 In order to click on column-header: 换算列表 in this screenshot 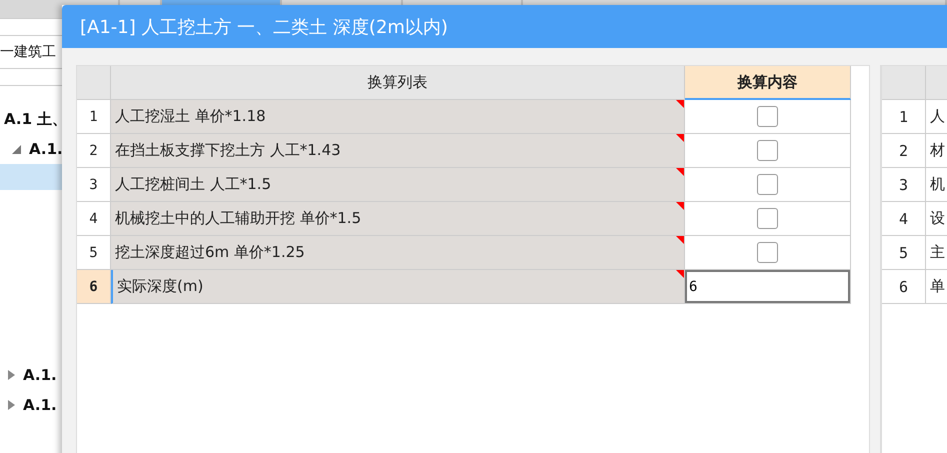, I will do `click(398, 83)`.